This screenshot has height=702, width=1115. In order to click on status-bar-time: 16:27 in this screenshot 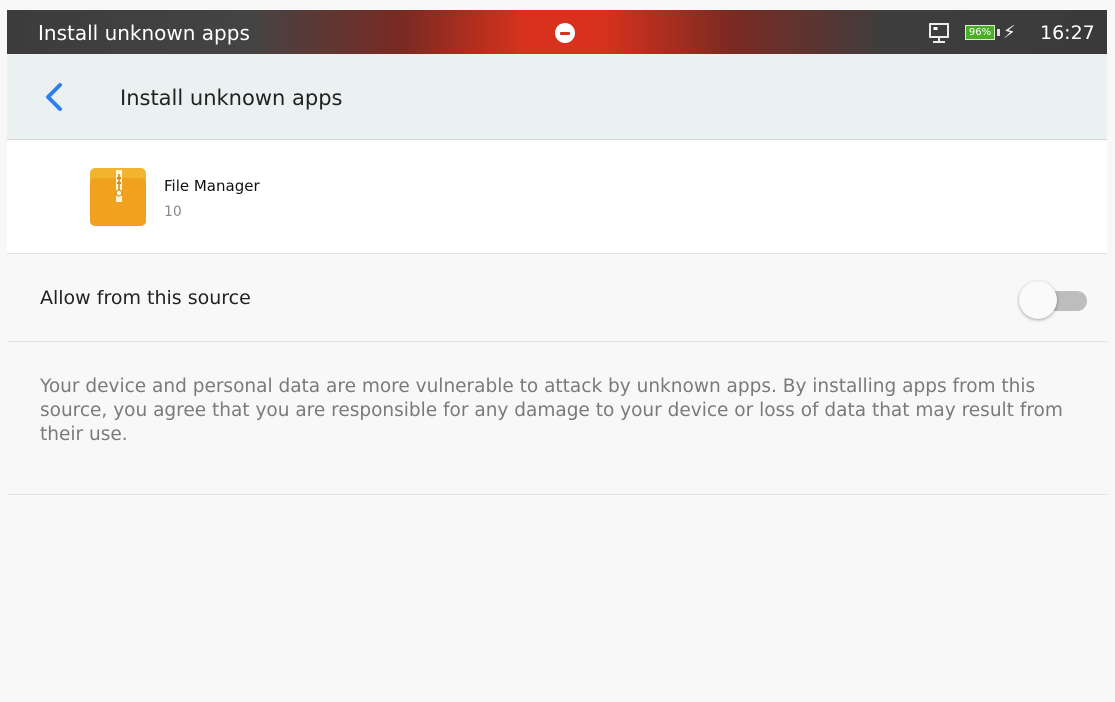, I will do `click(1067, 33)`.